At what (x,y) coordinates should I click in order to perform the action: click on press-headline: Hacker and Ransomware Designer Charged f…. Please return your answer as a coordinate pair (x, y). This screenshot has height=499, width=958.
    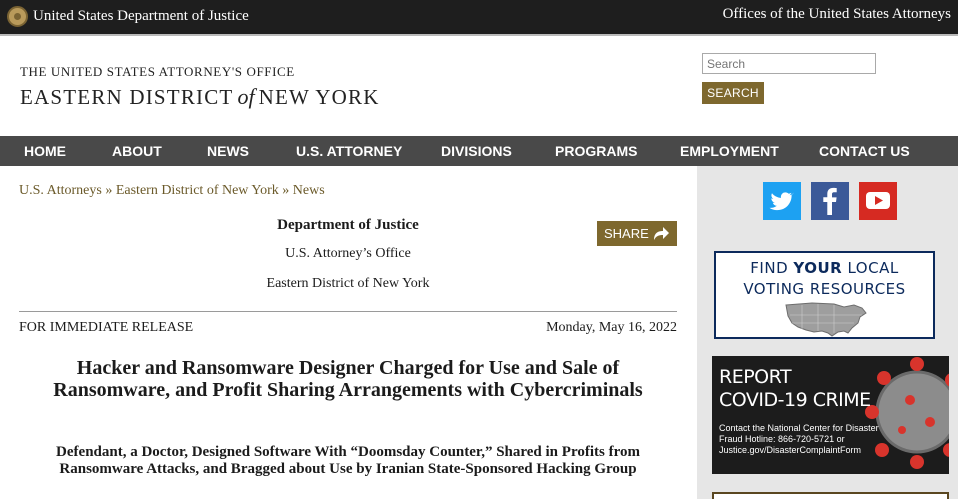
    Looking at the image, I should click on (348, 379).